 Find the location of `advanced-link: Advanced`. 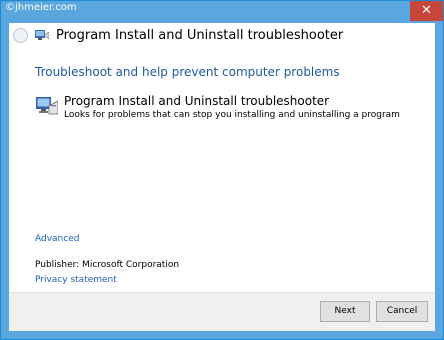

advanced-link: Advanced is located at coordinates (57, 239).